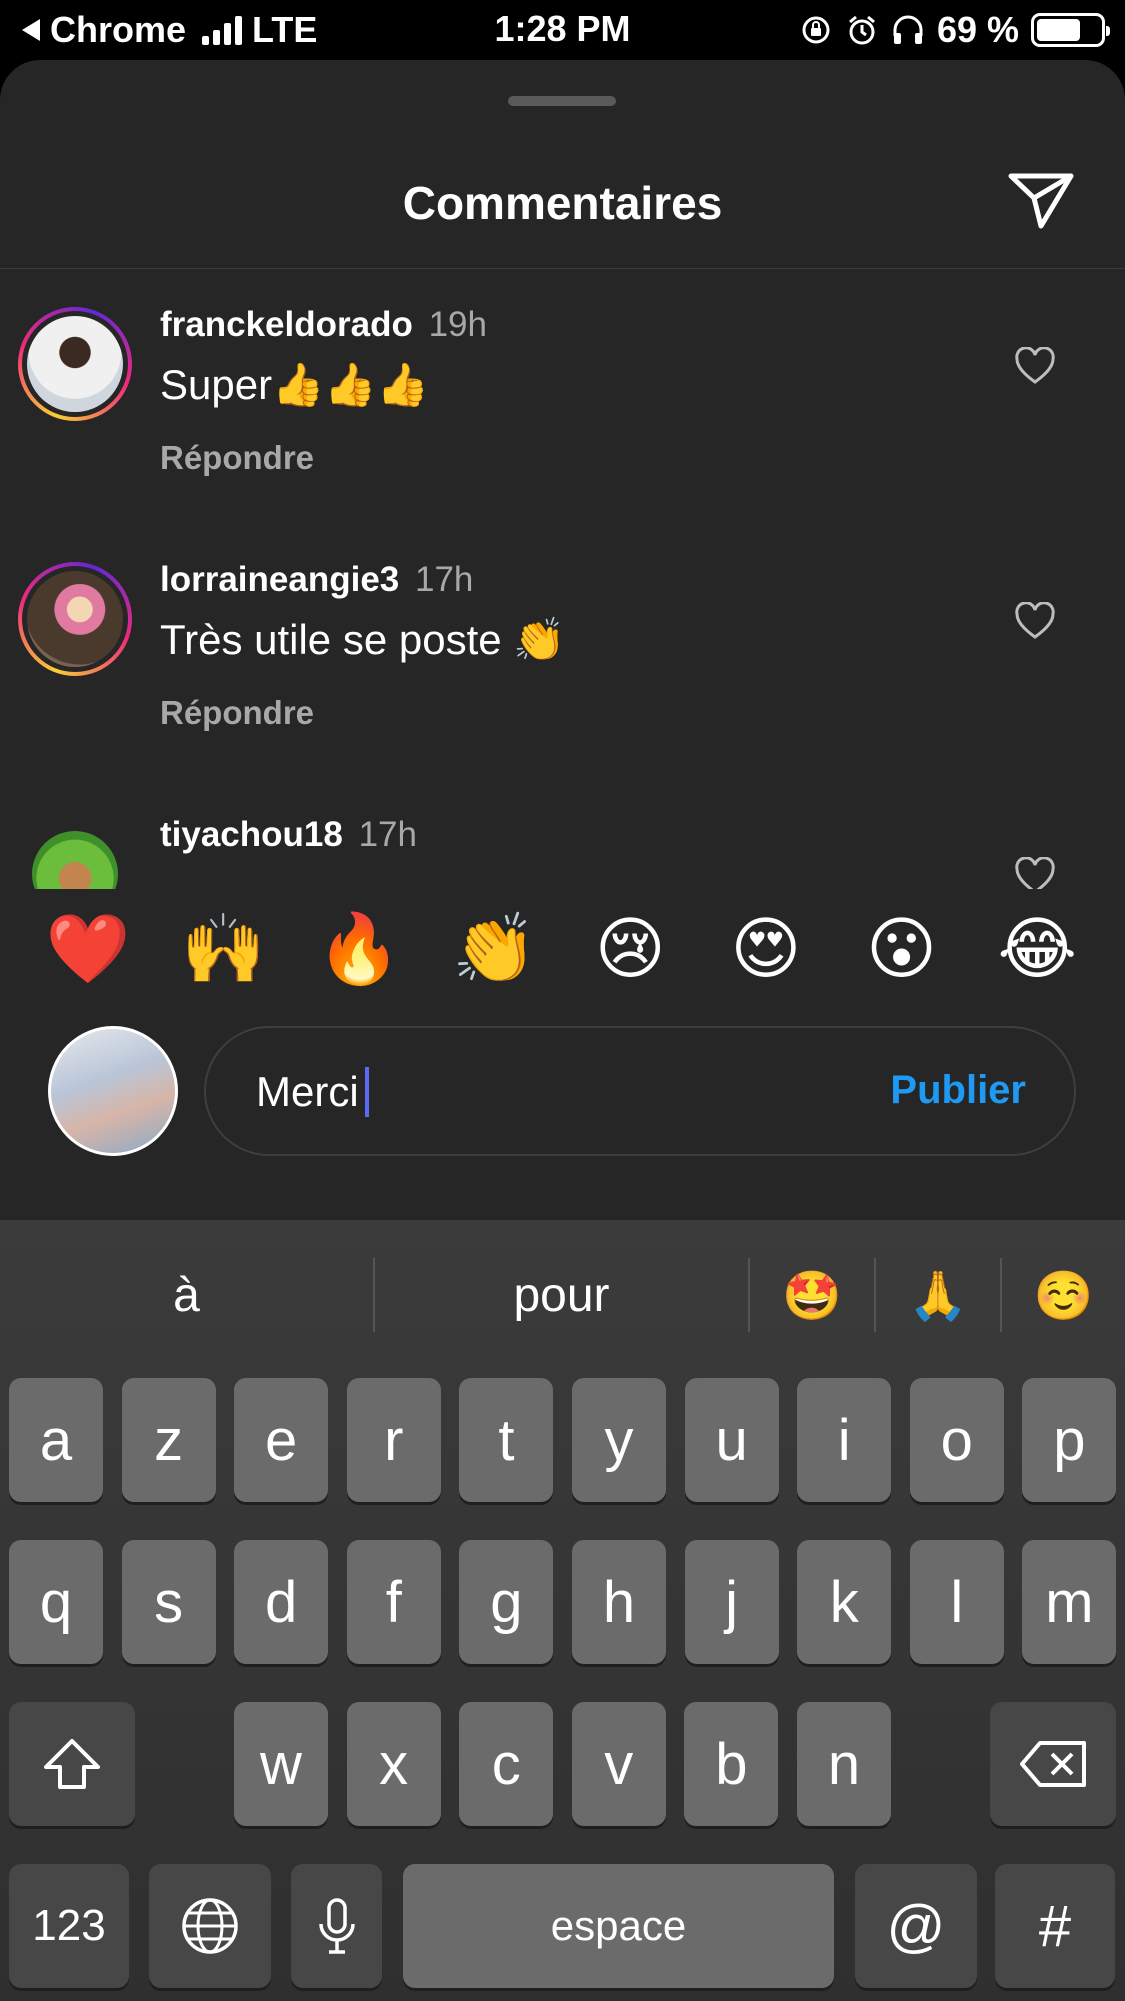  What do you see at coordinates (1058, 30) in the screenshot?
I see `battery-fill` at bounding box center [1058, 30].